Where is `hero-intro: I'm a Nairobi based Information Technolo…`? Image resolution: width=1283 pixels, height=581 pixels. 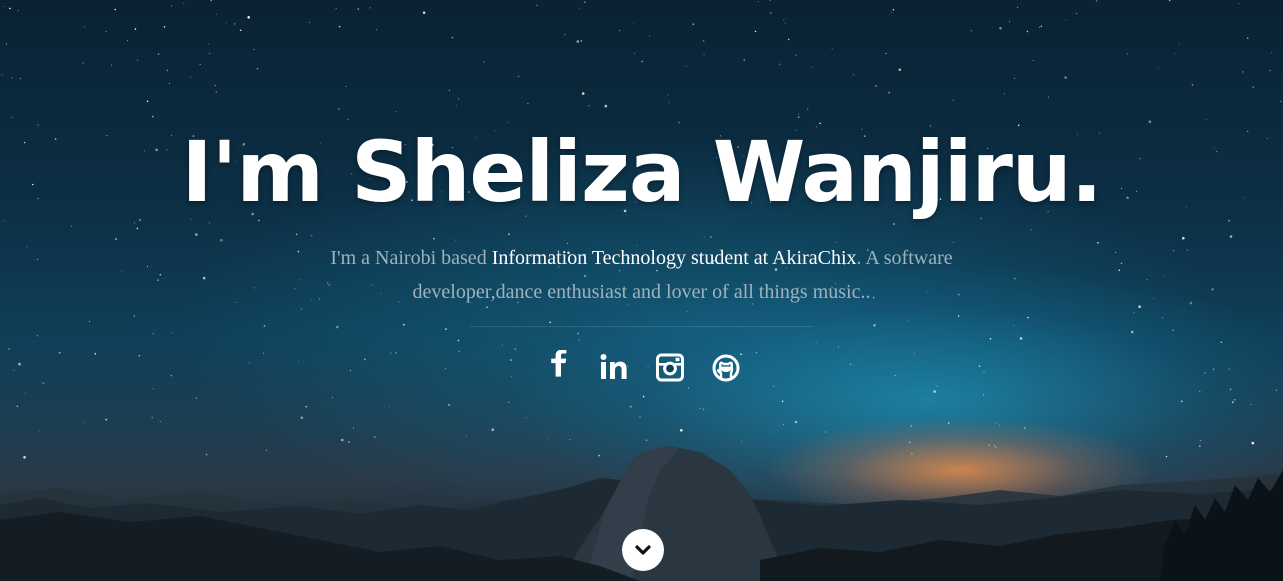
hero-intro: I'm a Nairobi based Information Technolo… is located at coordinates (641, 275).